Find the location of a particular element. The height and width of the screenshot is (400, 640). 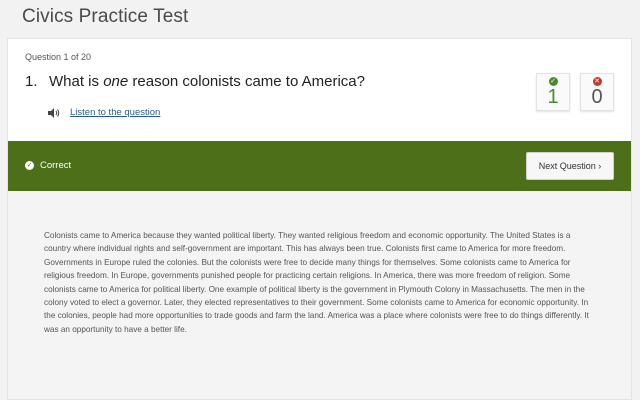

incorrect-score-box: ✕ 0 is located at coordinates (597, 92).